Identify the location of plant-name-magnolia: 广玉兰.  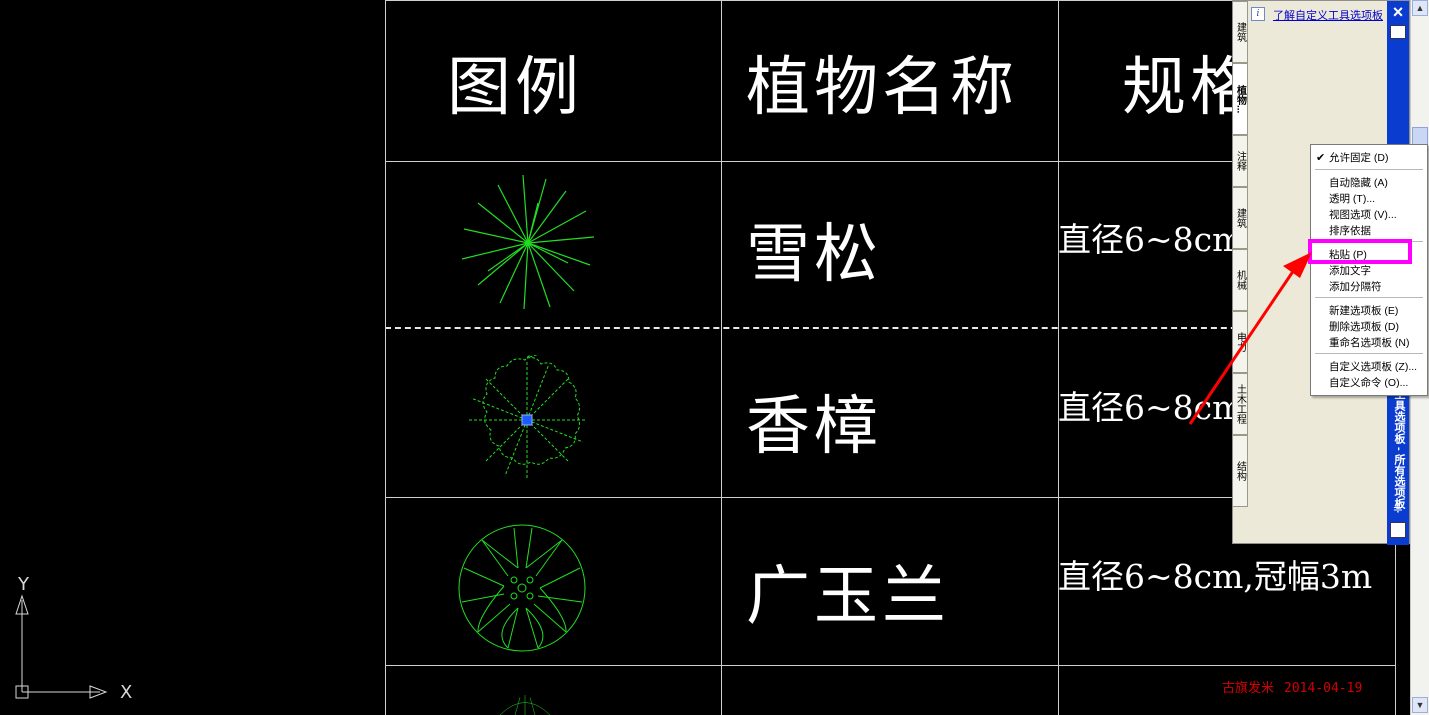
(848, 597).